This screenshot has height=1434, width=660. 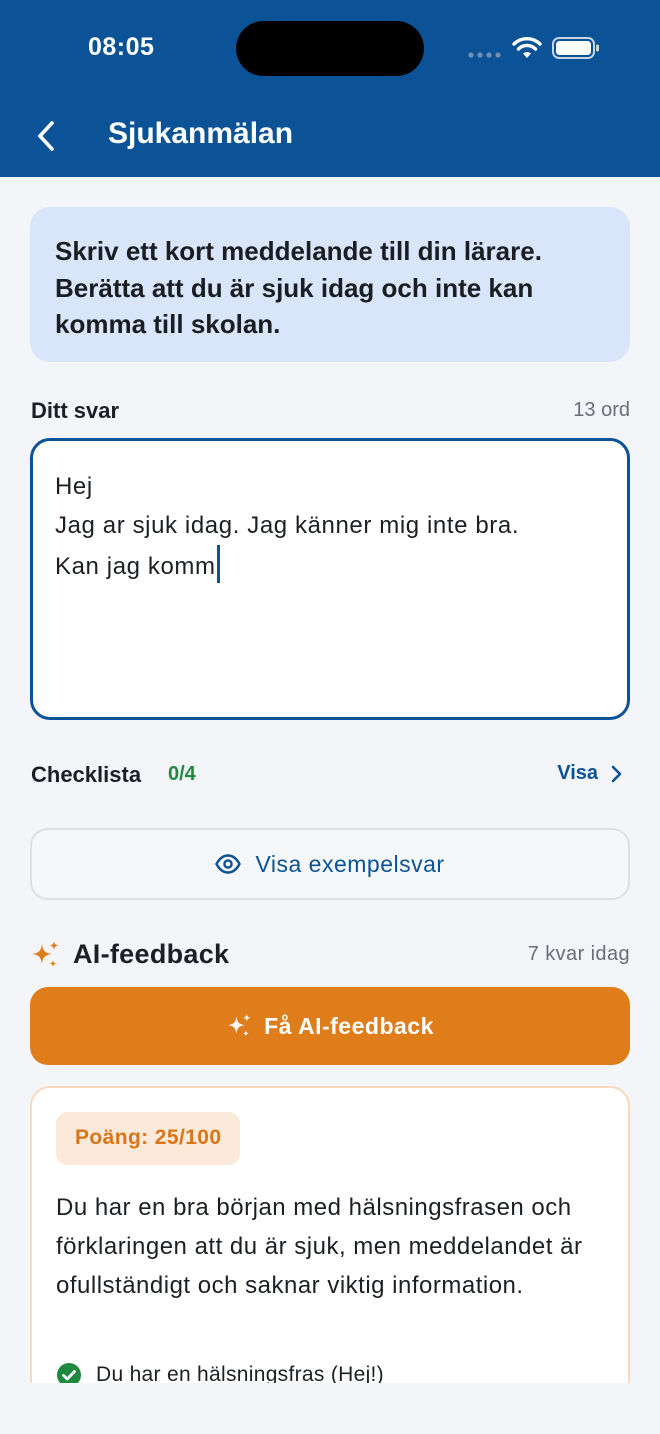 I want to click on answer-label: Ditt svar, so click(x=75, y=410).